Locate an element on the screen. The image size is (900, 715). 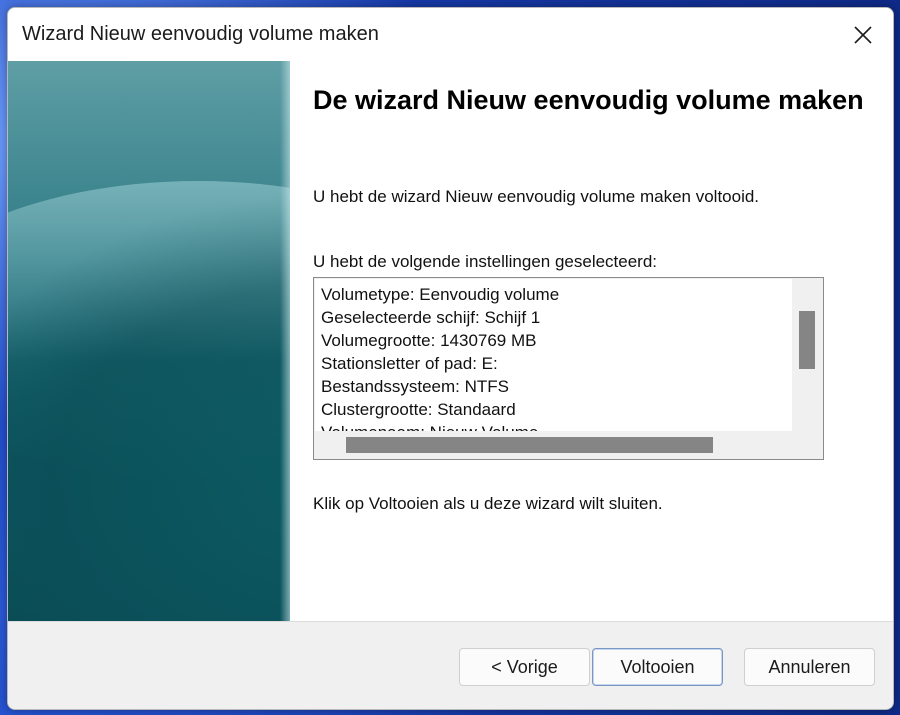
close-button is located at coordinates (863, 34).